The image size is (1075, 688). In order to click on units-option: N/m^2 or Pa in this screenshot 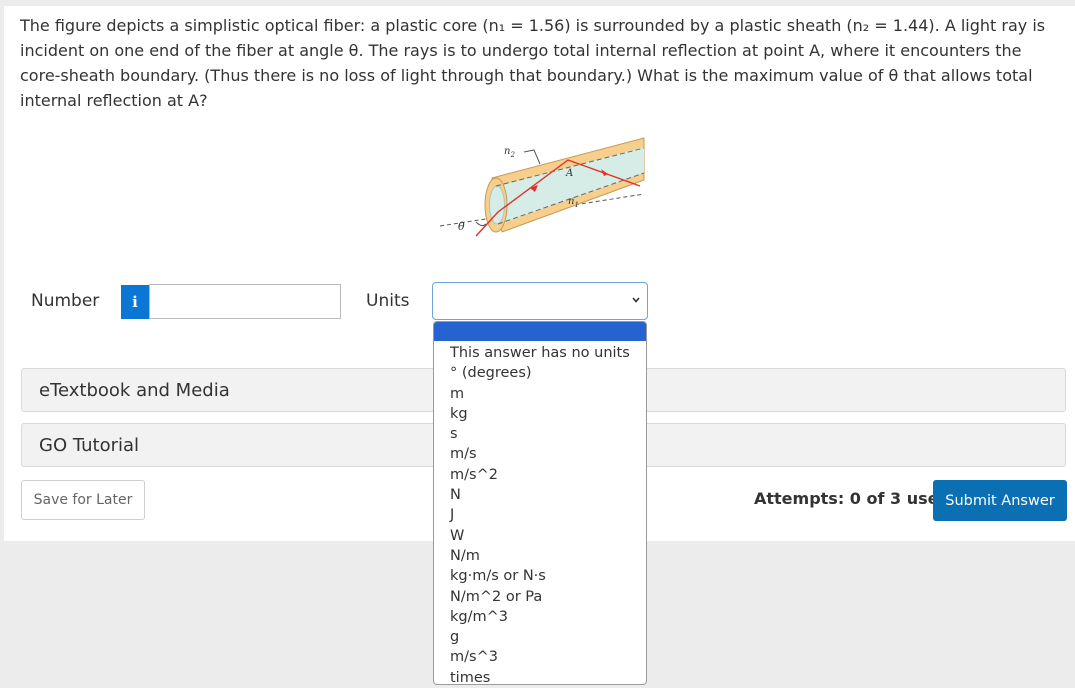, I will do `click(548, 597)`.